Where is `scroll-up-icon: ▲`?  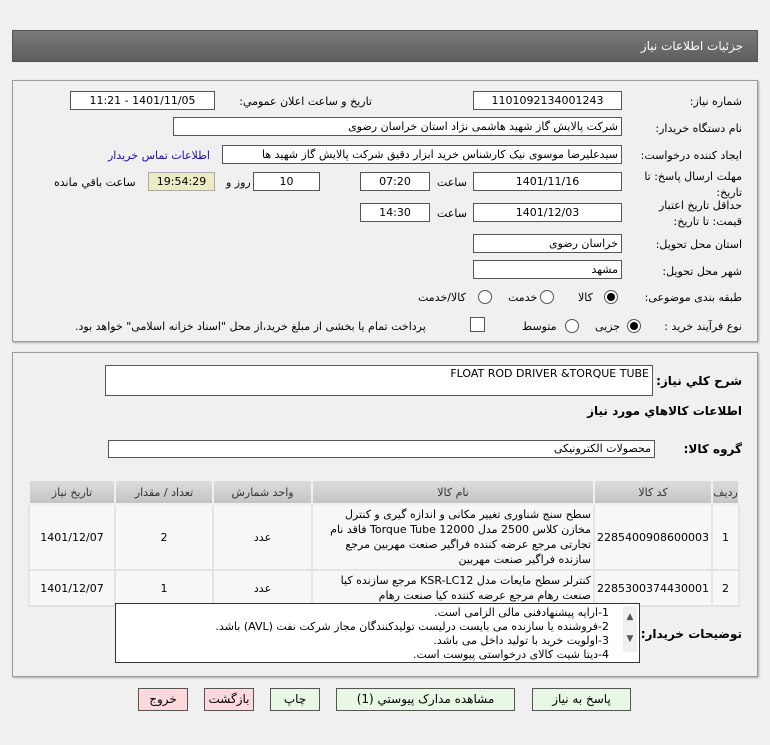 scroll-up-icon: ▲ is located at coordinates (630, 617).